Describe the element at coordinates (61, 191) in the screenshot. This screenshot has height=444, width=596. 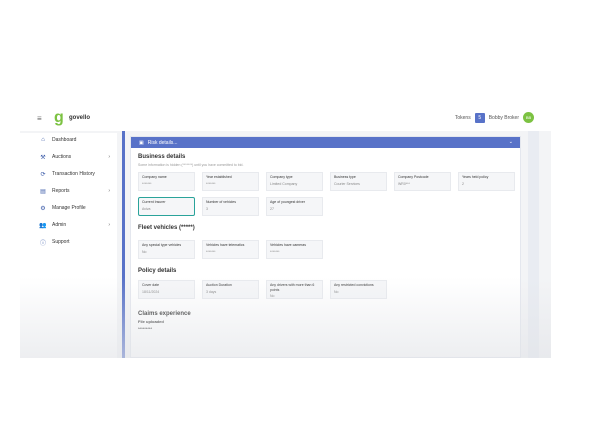
I see `sidebar-item-label: Reports` at that location.